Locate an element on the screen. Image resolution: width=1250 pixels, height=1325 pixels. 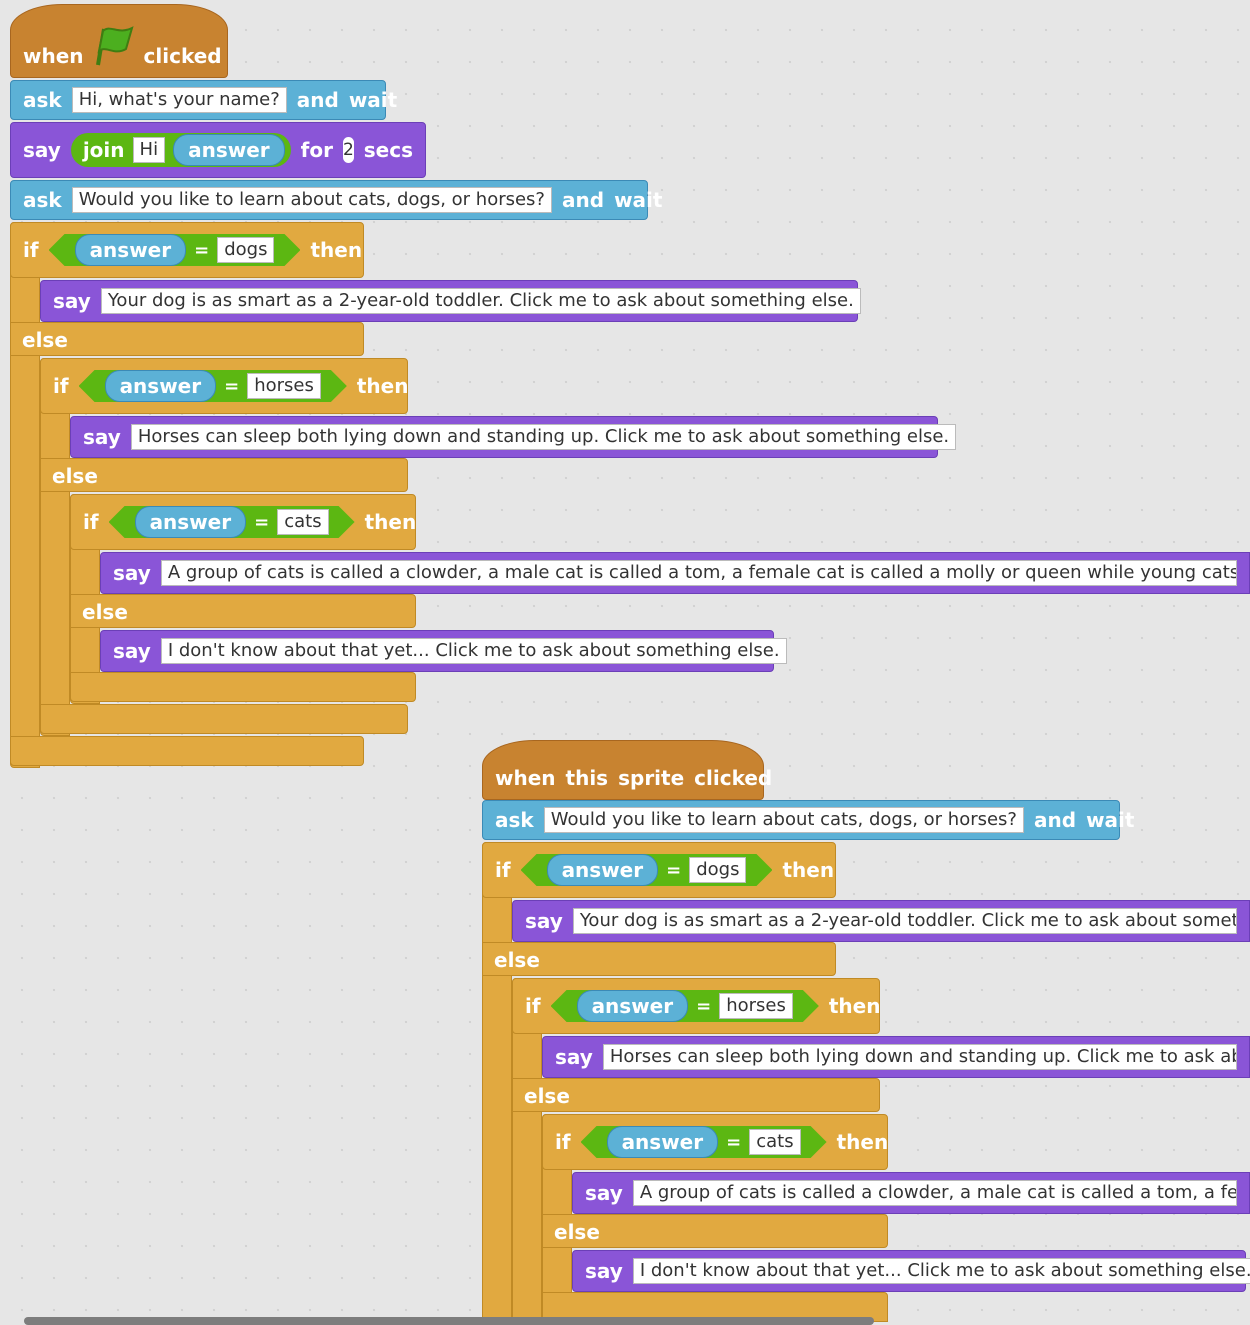
horizontal-scrollbar is located at coordinates (449, 1321).